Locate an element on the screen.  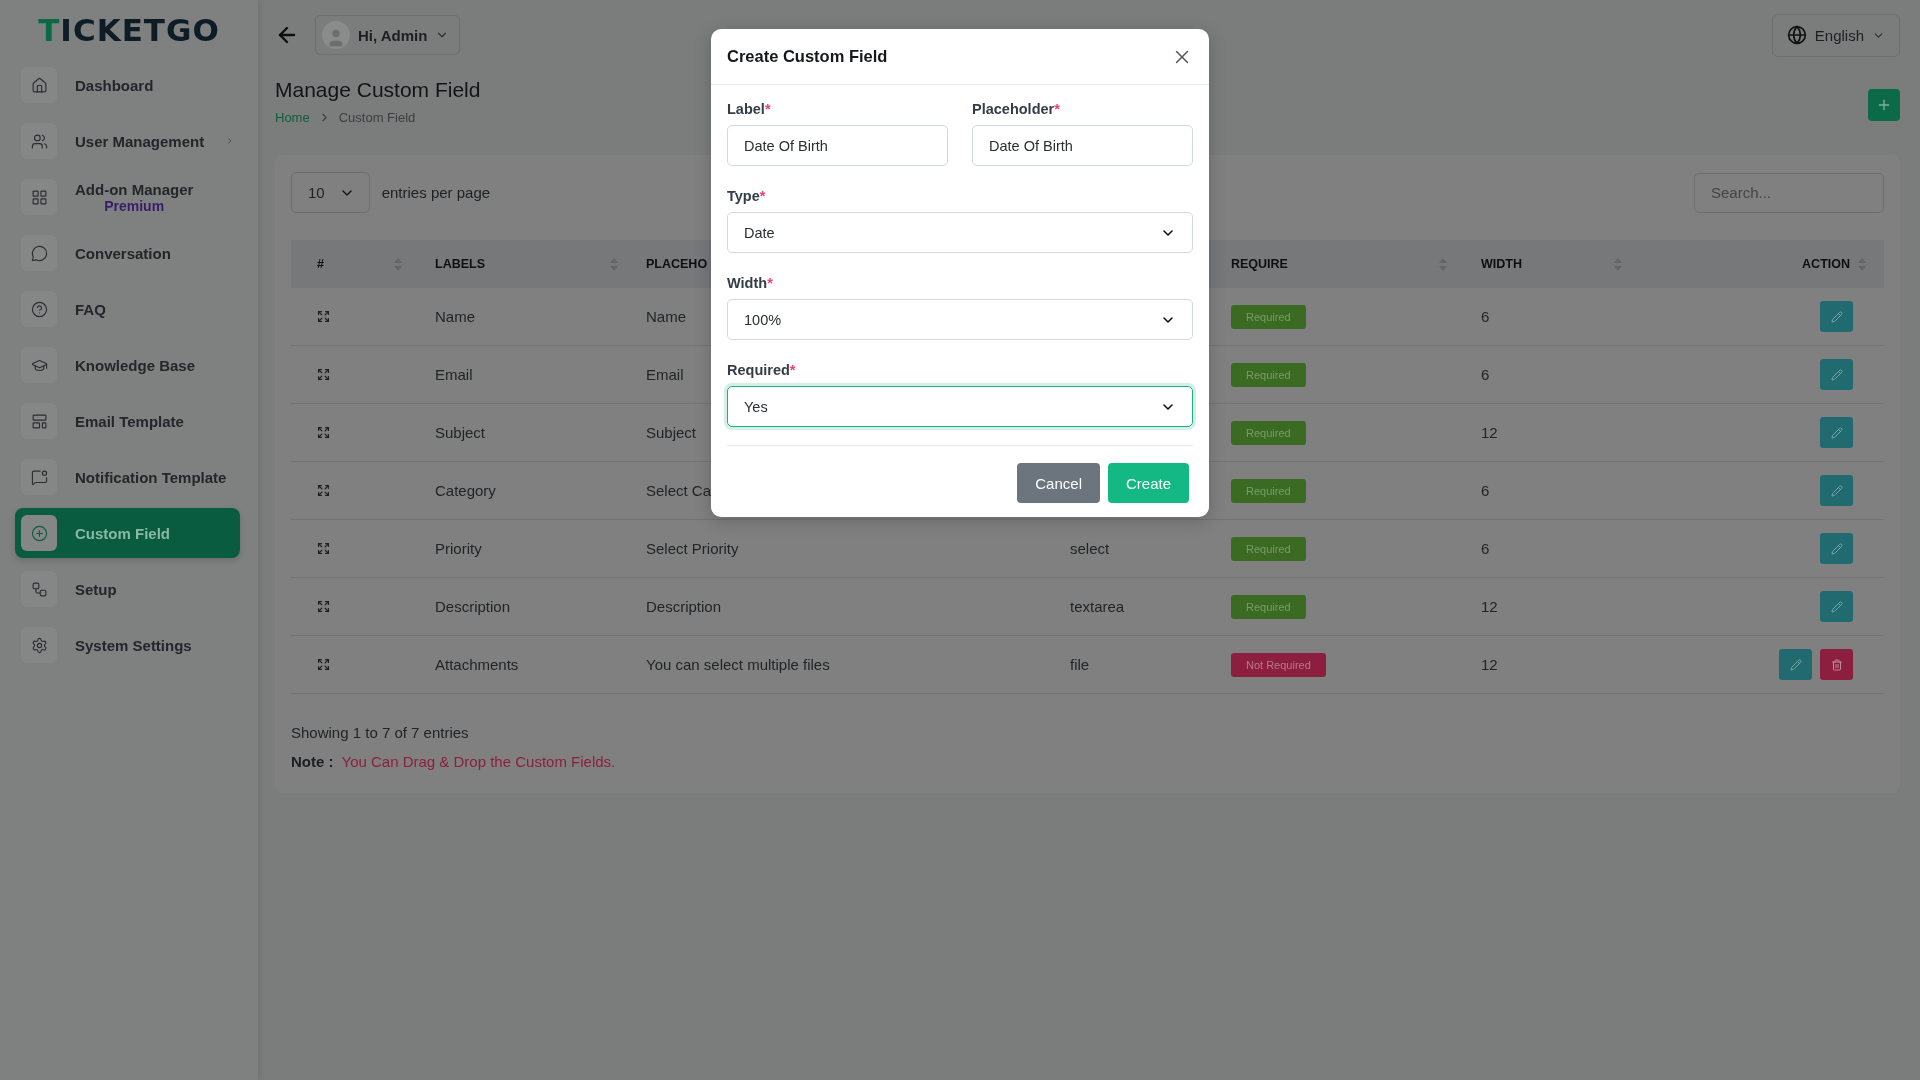
field-label: Width* is located at coordinates (750, 283).